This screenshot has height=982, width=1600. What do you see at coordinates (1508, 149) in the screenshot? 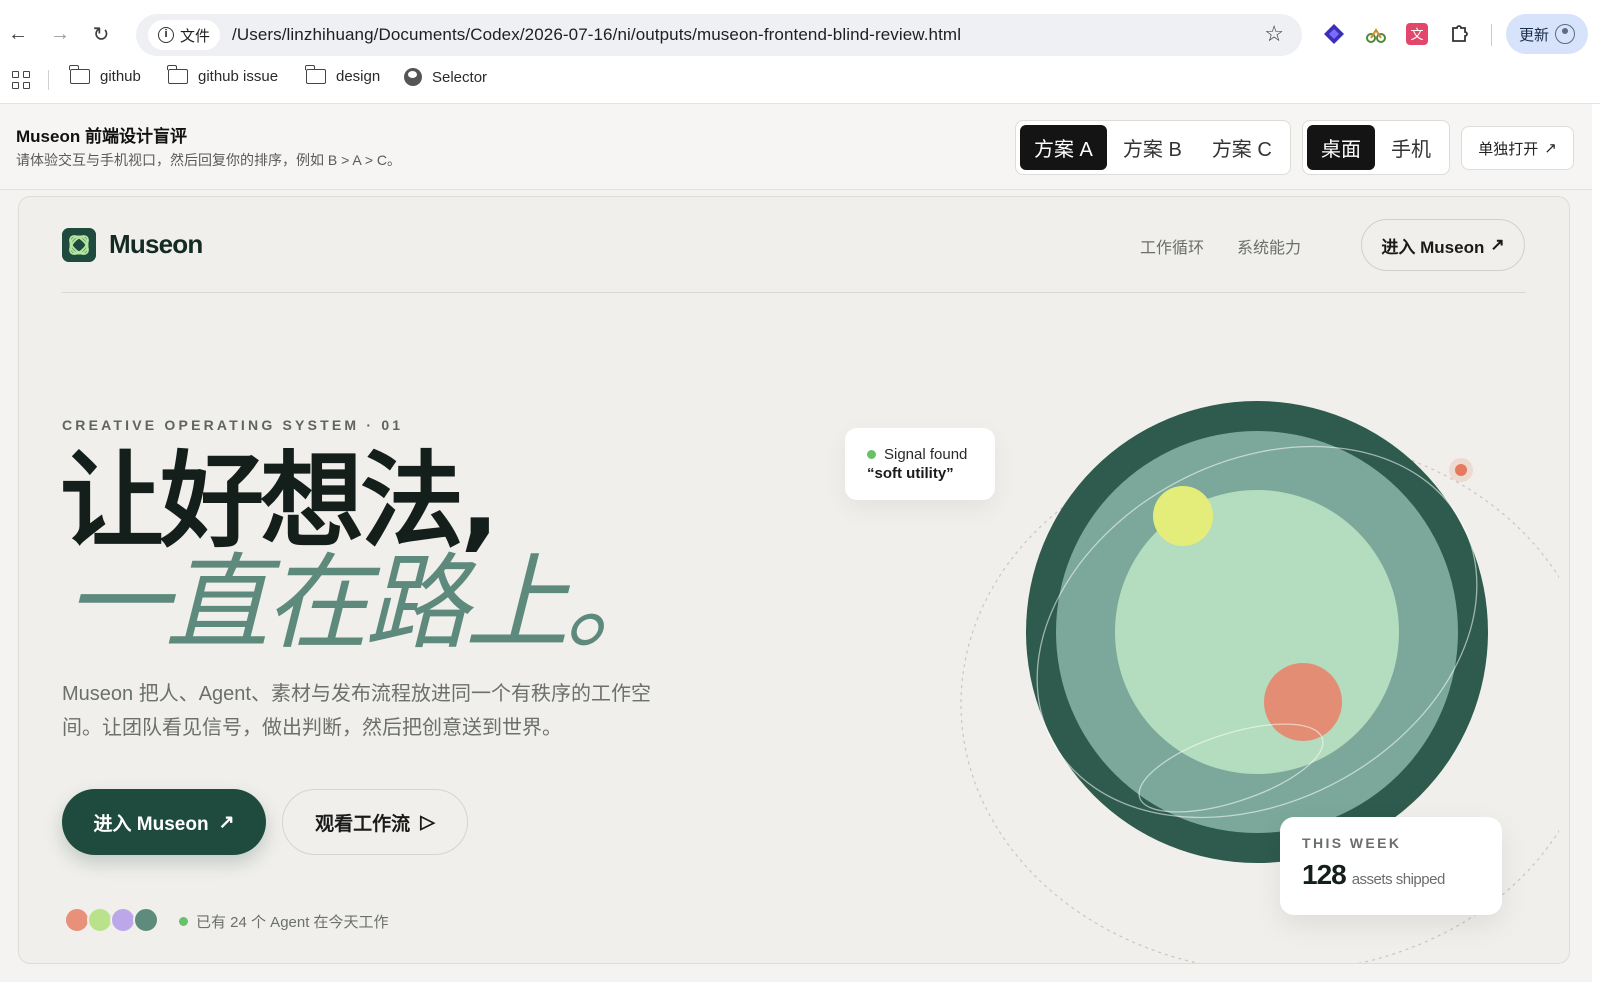
I see `open-standalone-label: 单独打开` at bounding box center [1508, 149].